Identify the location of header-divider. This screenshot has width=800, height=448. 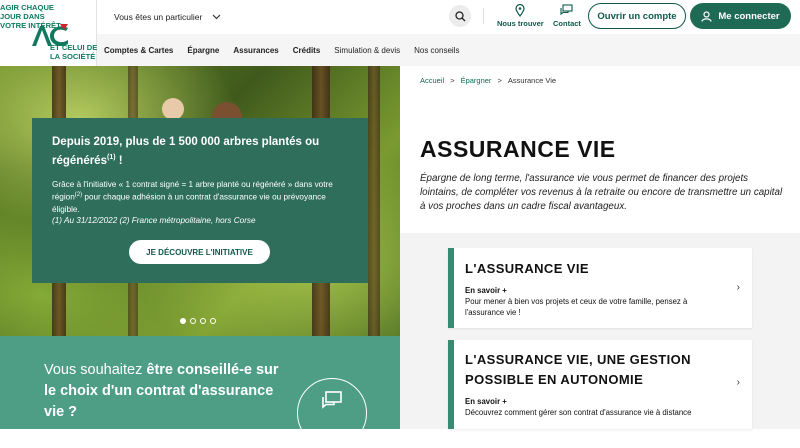
(483, 16).